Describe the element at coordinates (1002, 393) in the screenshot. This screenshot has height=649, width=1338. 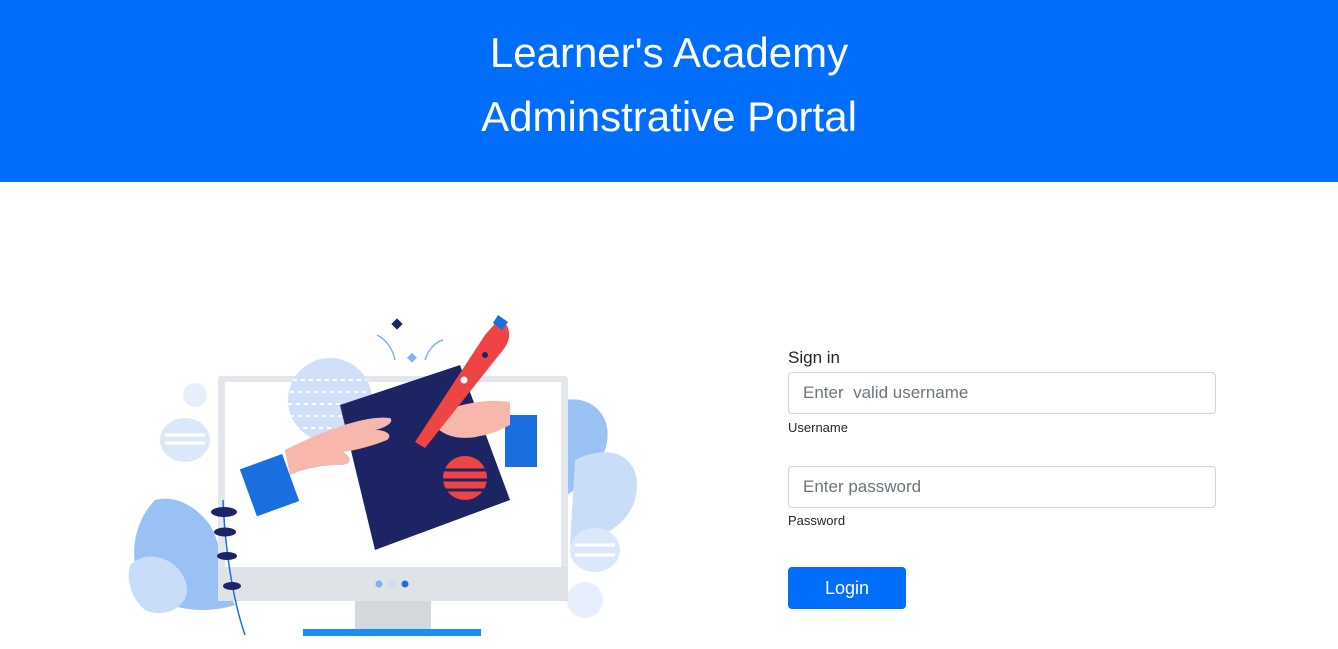
I see `username-input` at that location.